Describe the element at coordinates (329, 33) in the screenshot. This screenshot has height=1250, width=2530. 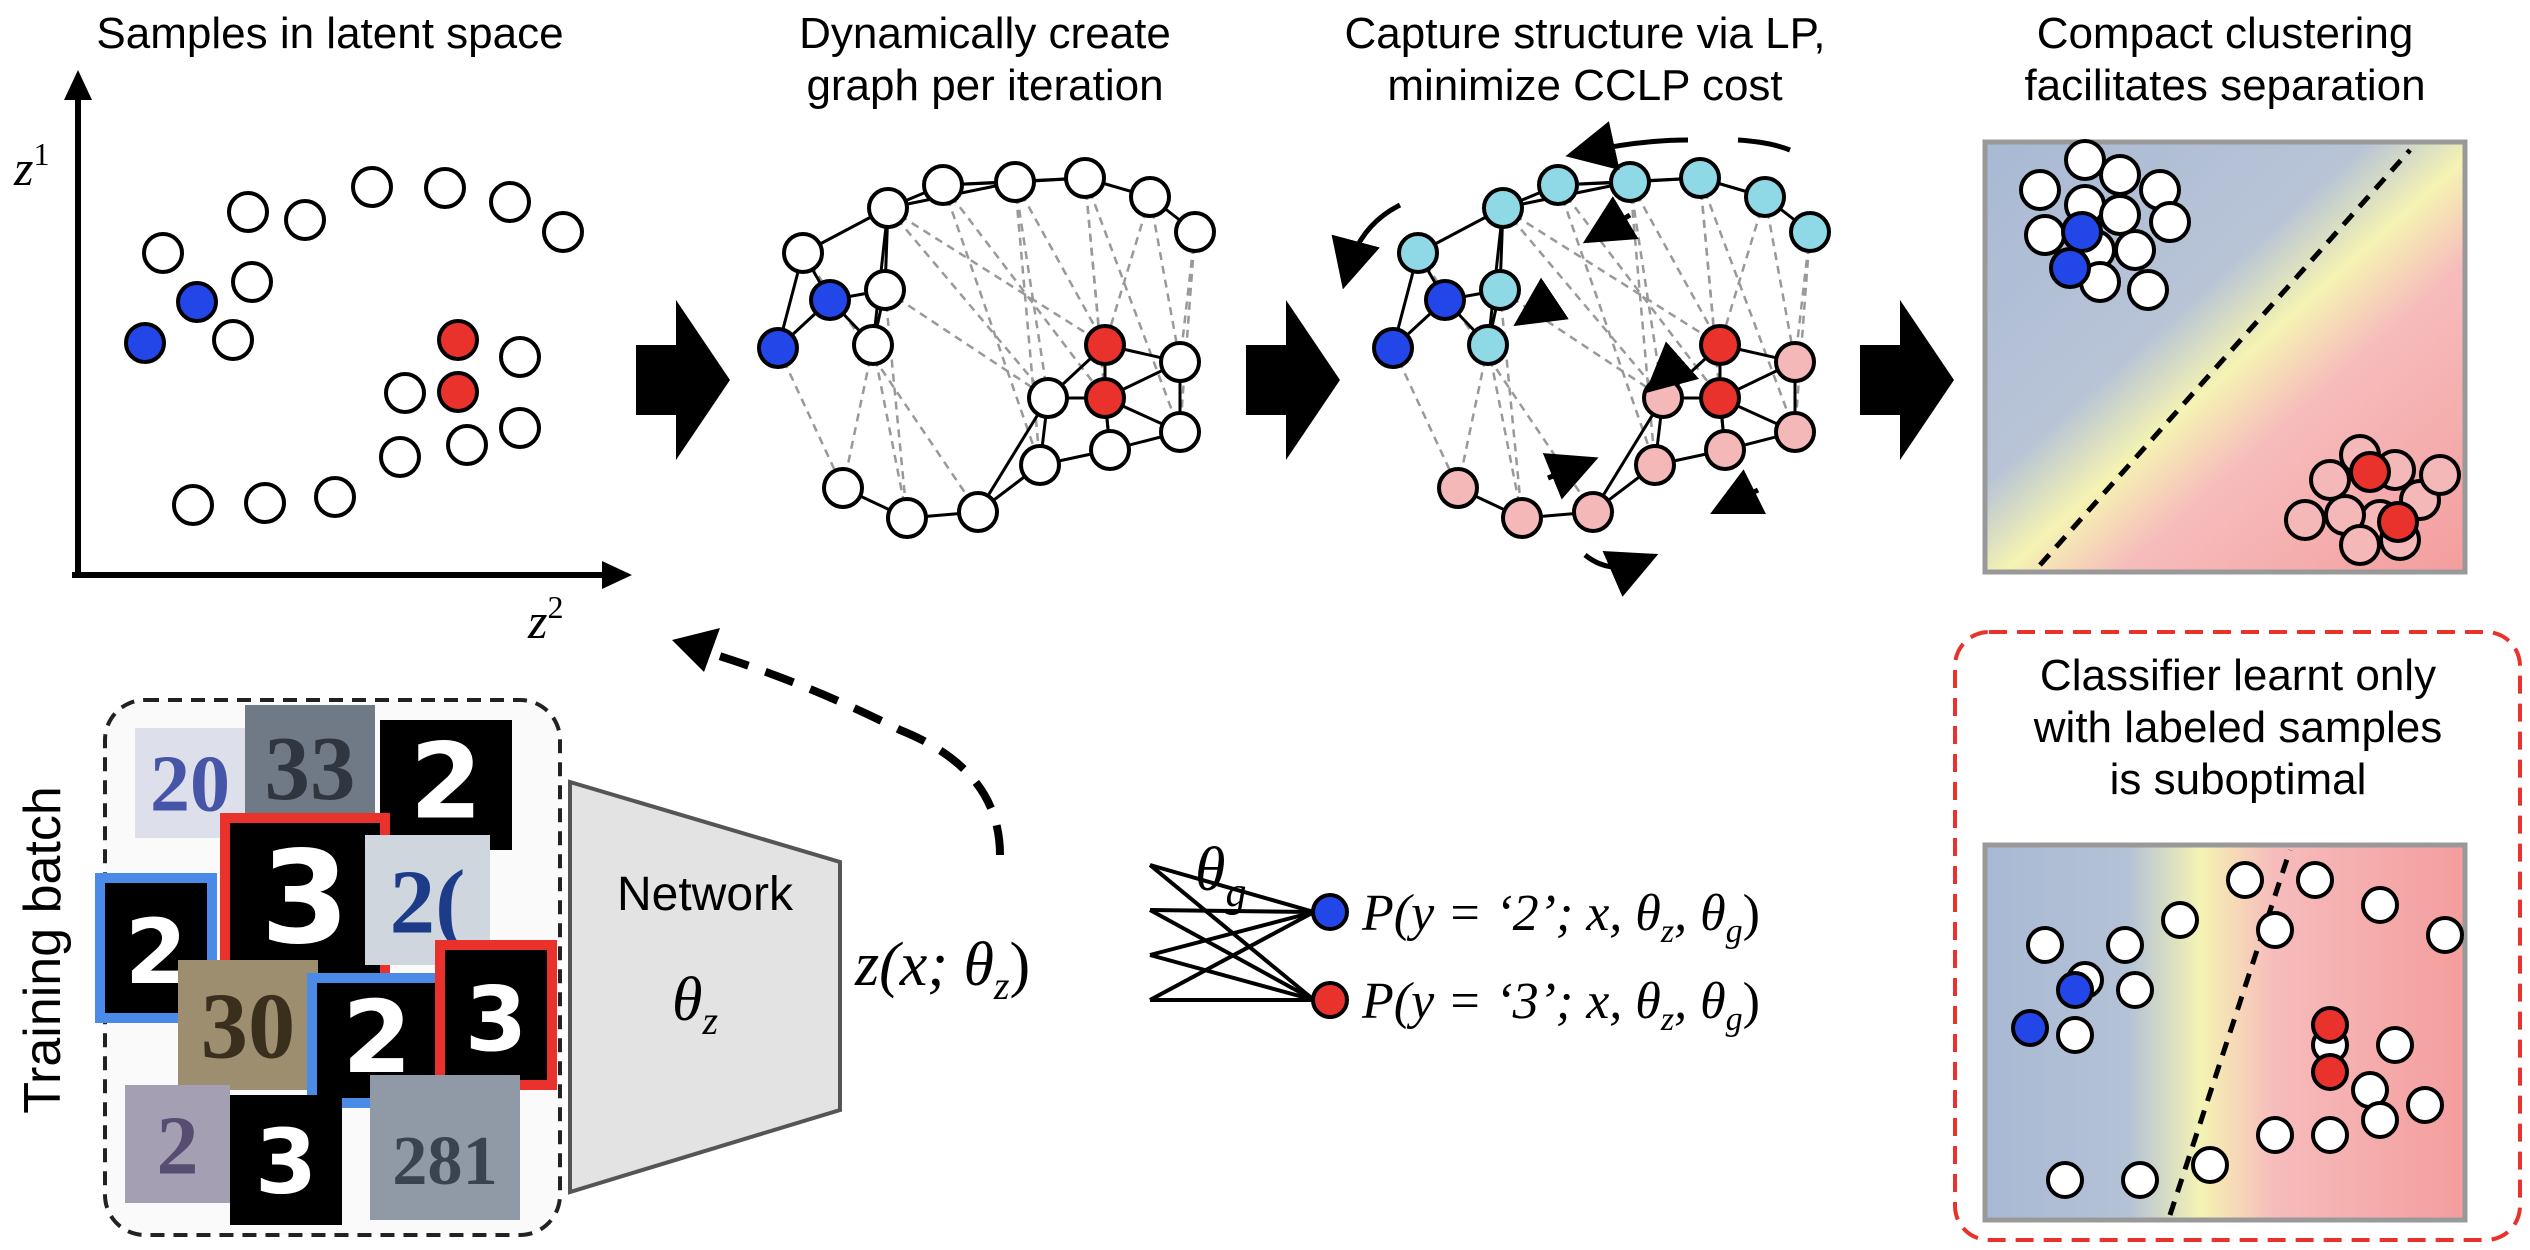
I see `latent-space-title: Samples in latent space` at that location.